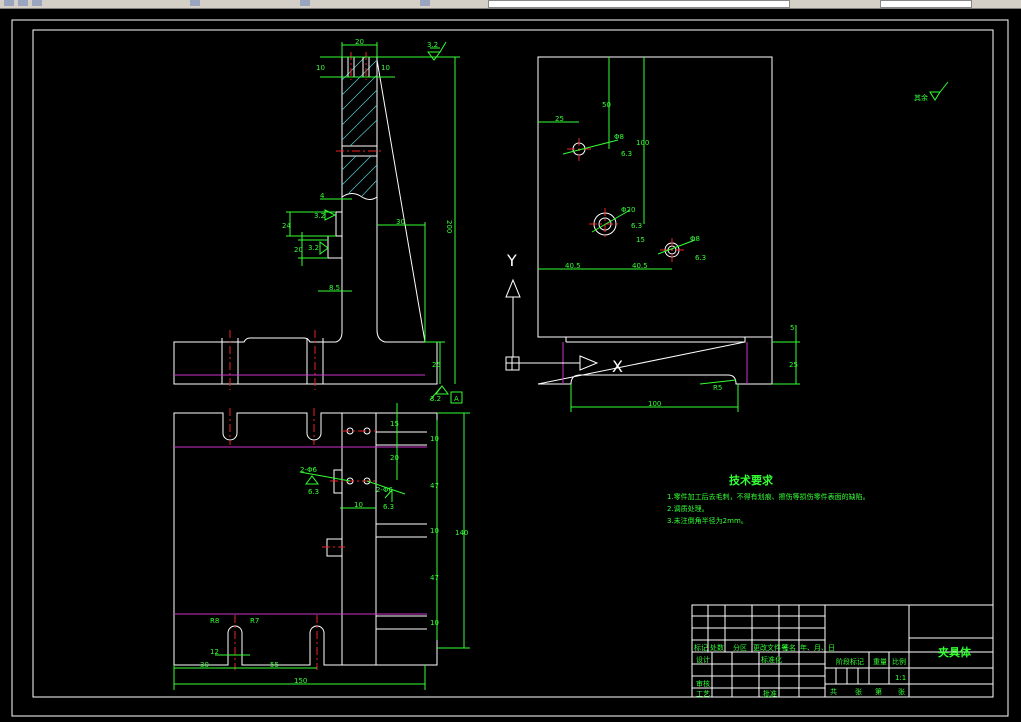 This screenshot has height=722, width=1021. Describe the element at coordinates (768, 496) in the screenshot. I see `svg-text: 1.零件加工后去毛刺，不得有划痕、擦伤等损伤零件表面的缺陷。` at that location.